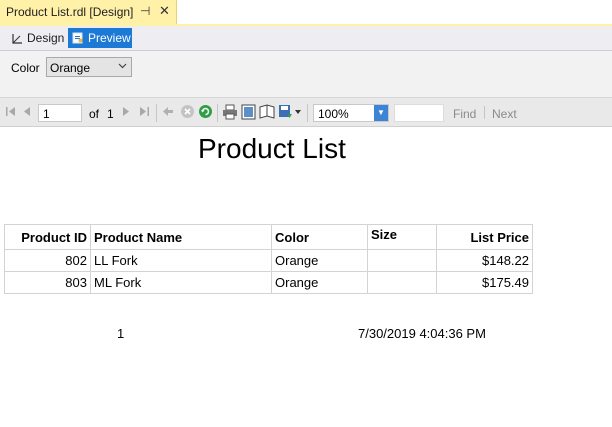 This screenshot has width=612, height=427. What do you see at coordinates (25, 68) in the screenshot?
I see `color-parameter-label: Color` at bounding box center [25, 68].